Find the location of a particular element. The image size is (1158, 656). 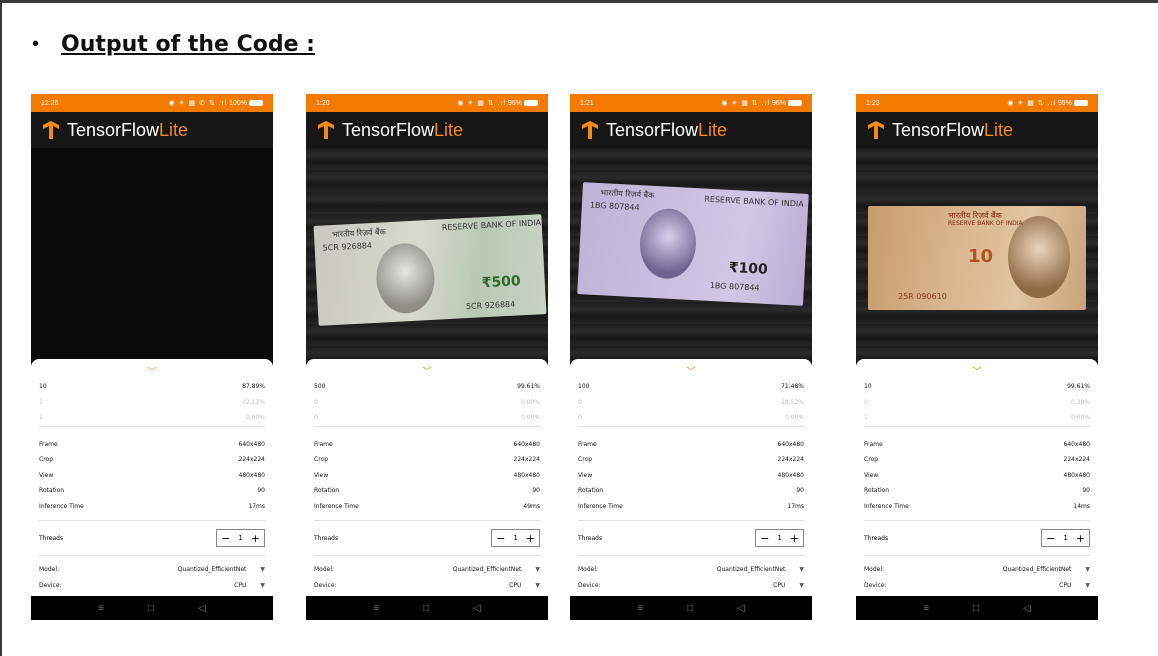

section-heading: • Output of the Code : is located at coordinates (173, 44).